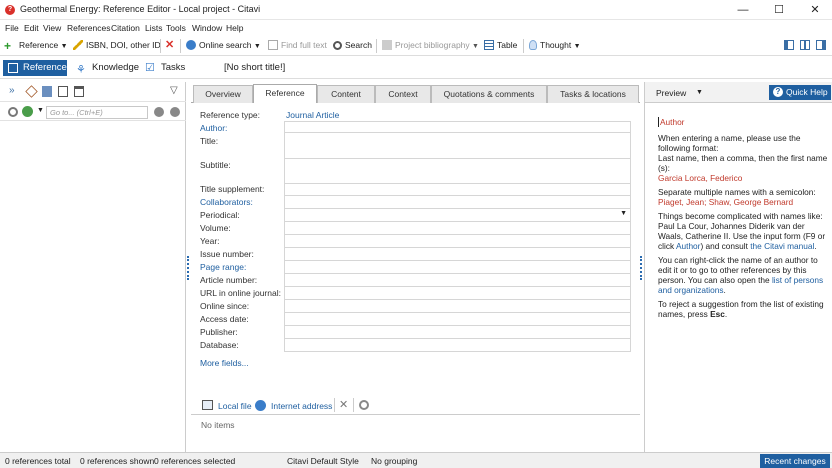 The height and width of the screenshot is (468, 832). What do you see at coordinates (234, 28) in the screenshot?
I see `menu-help: Help` at bounding box center [234, 28].